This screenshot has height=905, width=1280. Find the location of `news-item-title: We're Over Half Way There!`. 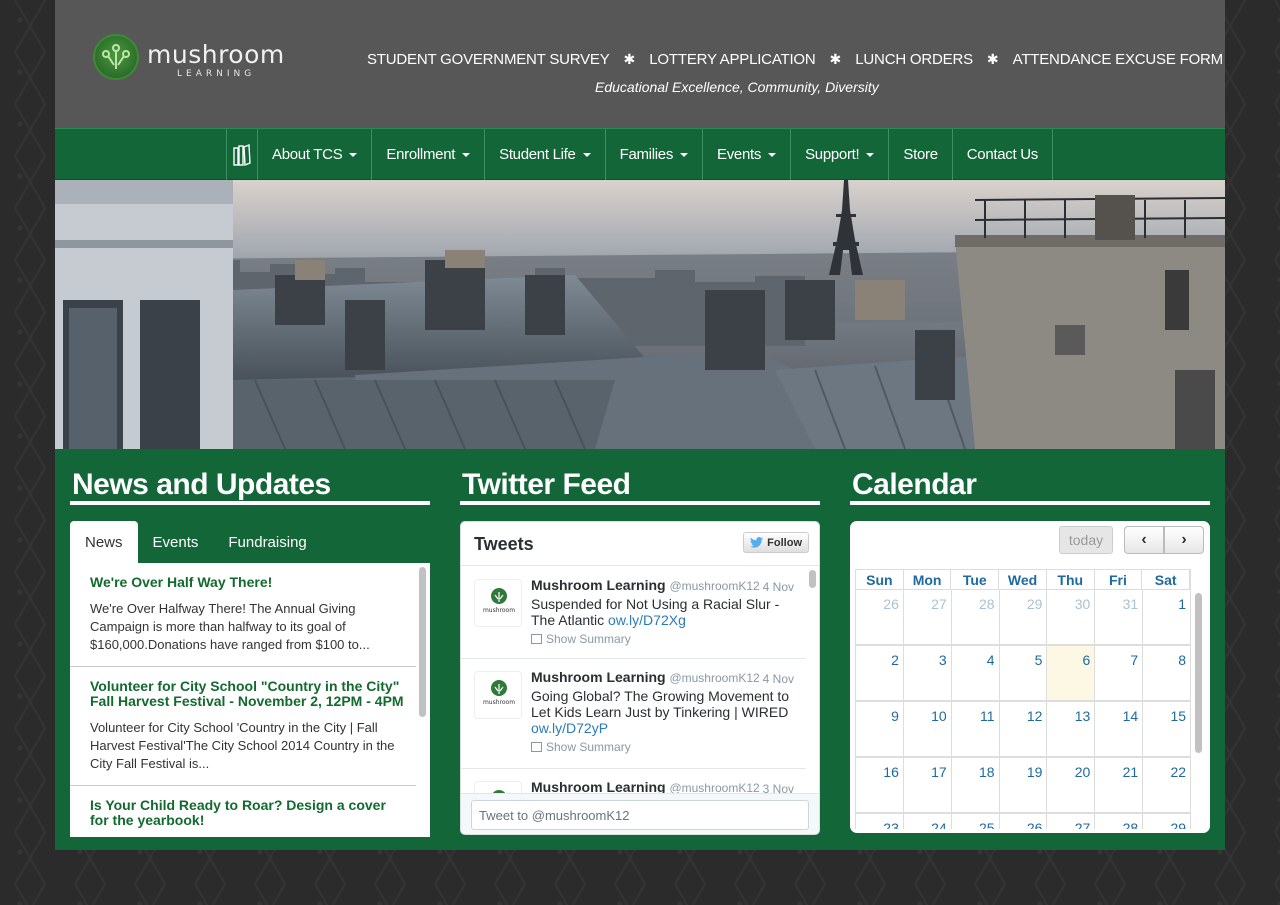

news-item-title: We're Over Half Way There! is located at coordinates (247, 582).